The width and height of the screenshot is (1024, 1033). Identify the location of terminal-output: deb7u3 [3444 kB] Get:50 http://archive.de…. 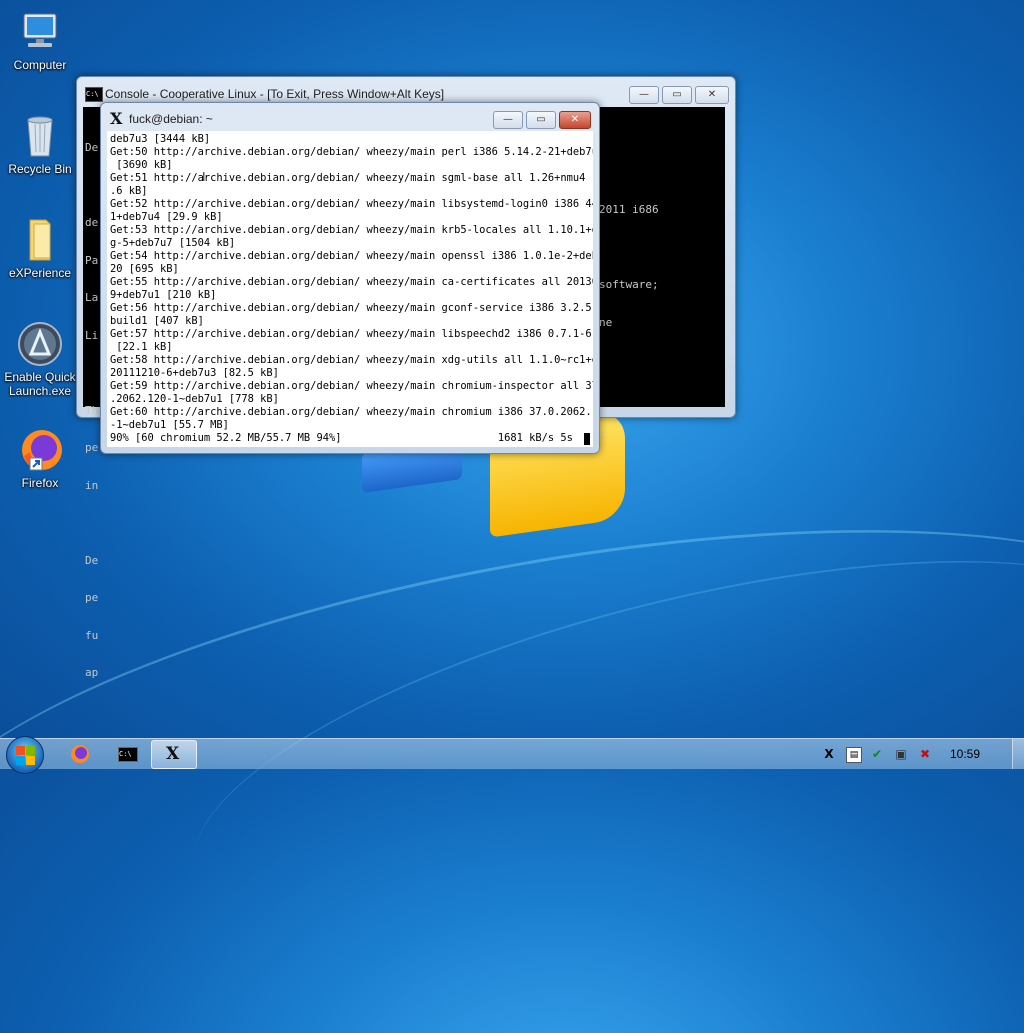
(351, 289).